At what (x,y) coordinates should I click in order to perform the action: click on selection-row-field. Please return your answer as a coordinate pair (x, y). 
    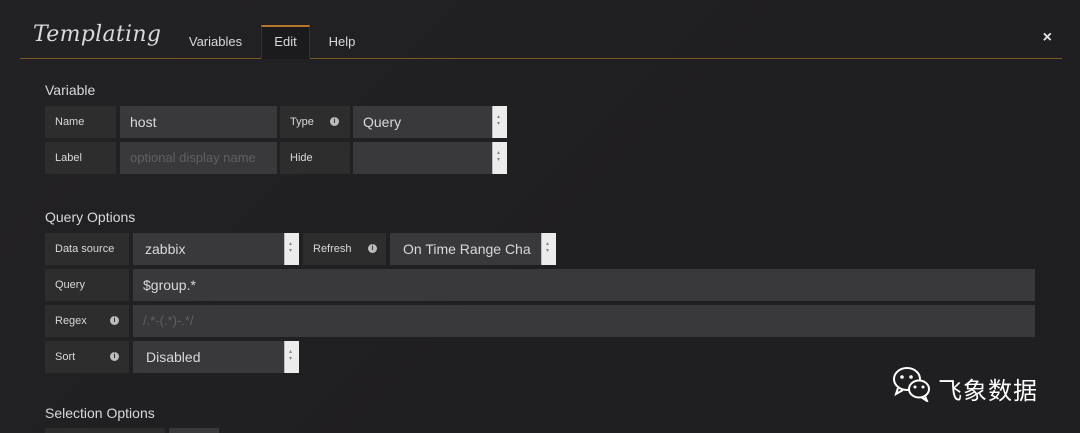
    Looking at the image, I should click on (194, 430).